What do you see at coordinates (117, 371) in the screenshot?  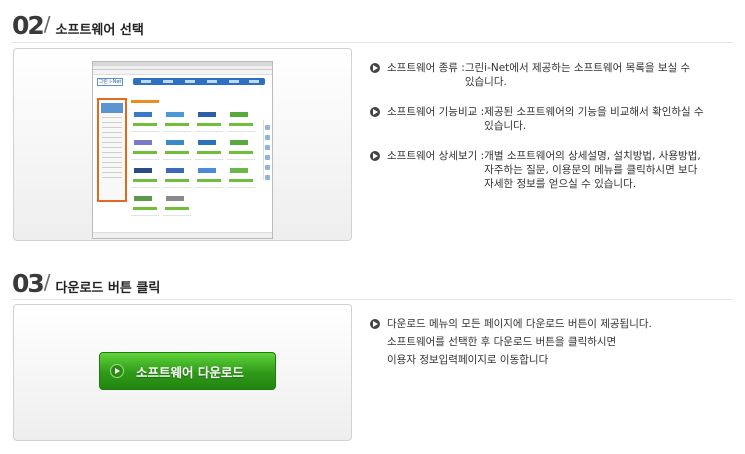 I see `play-icon` at bounding box center [117, 371].